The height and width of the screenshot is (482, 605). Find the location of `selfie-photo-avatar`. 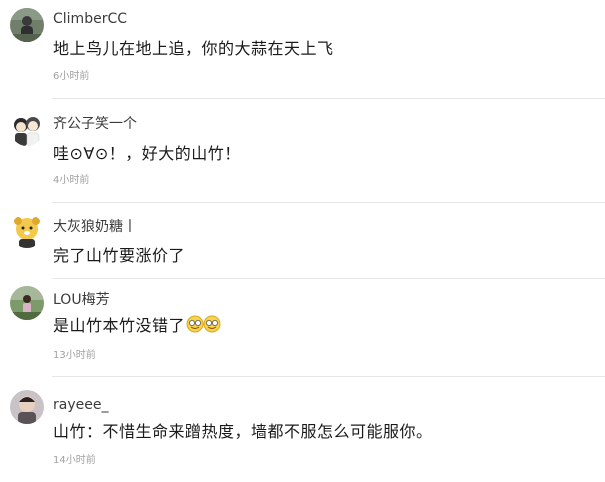

selfie-photo-avatar is located at coordinates (27, 407).